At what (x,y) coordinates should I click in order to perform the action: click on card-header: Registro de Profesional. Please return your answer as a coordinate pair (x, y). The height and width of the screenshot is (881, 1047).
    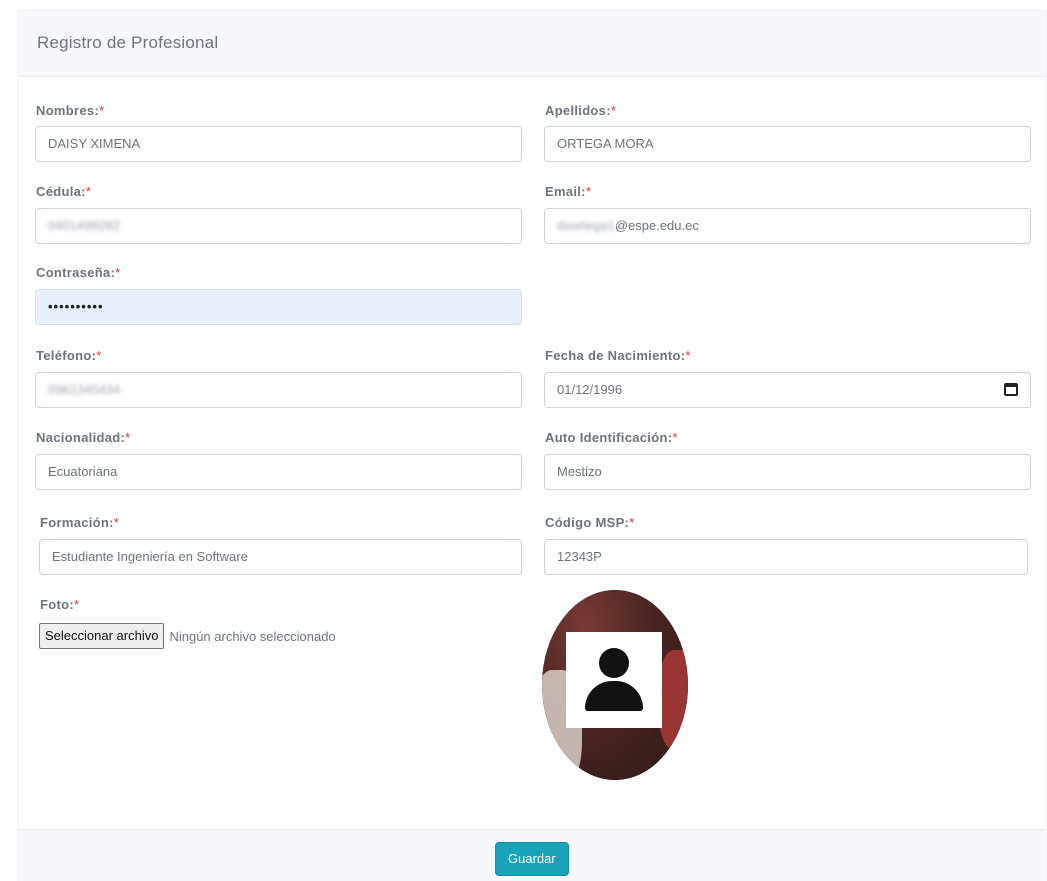
    Looking at the image, I should click on (532, 44).